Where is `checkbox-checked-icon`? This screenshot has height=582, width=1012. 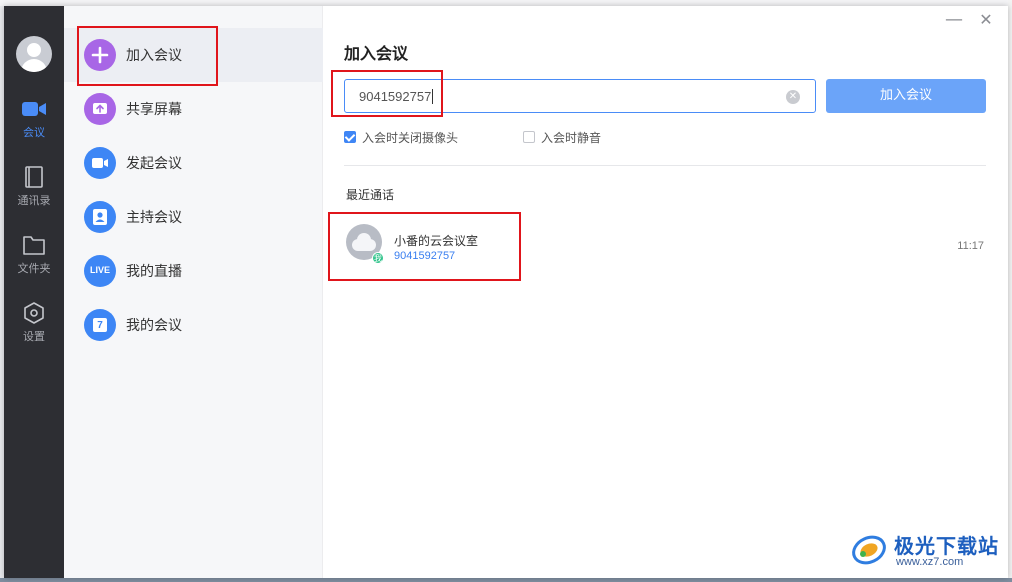 checkbox-checked-icon is located at coordinates (350, 137).